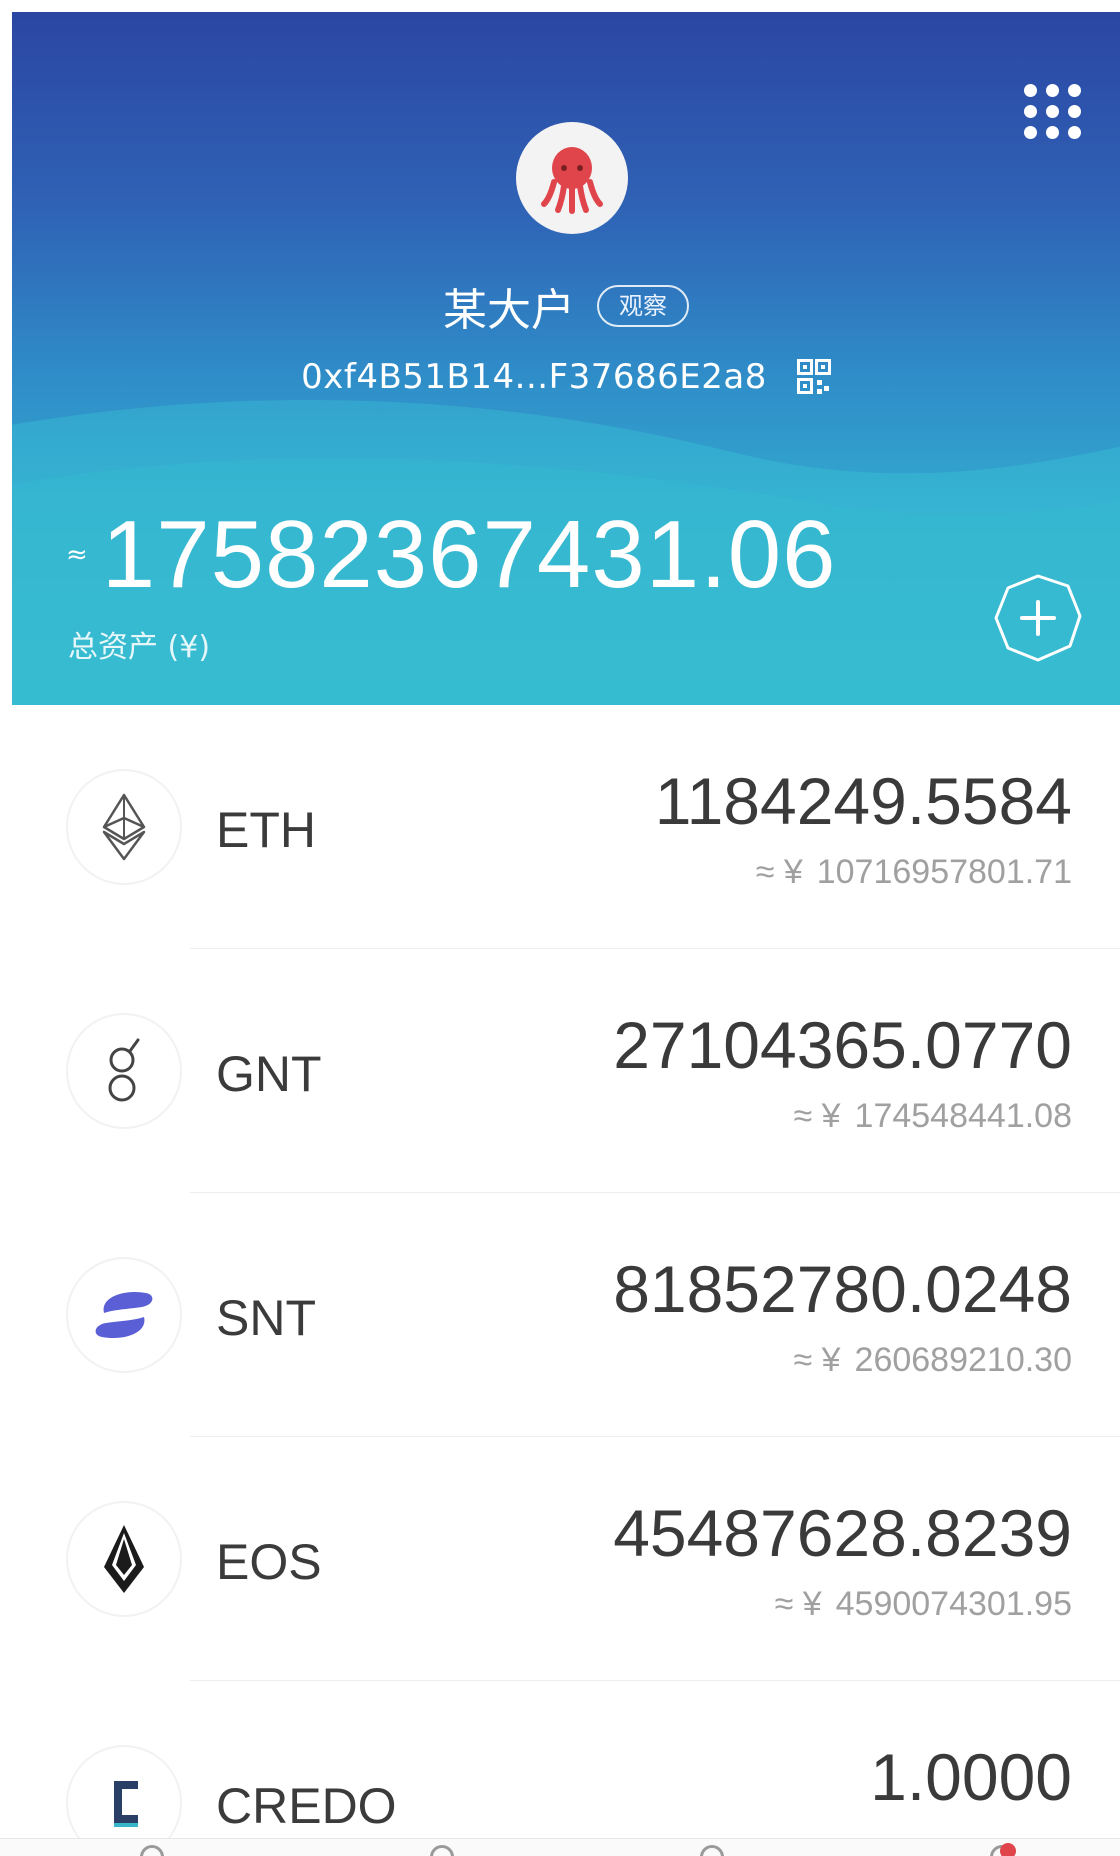 The image size is (1120, 1856). Describe the element at coordinates (842, 1045) in the screenshot. I see `coin-amount: 27104365.0770` at that location.